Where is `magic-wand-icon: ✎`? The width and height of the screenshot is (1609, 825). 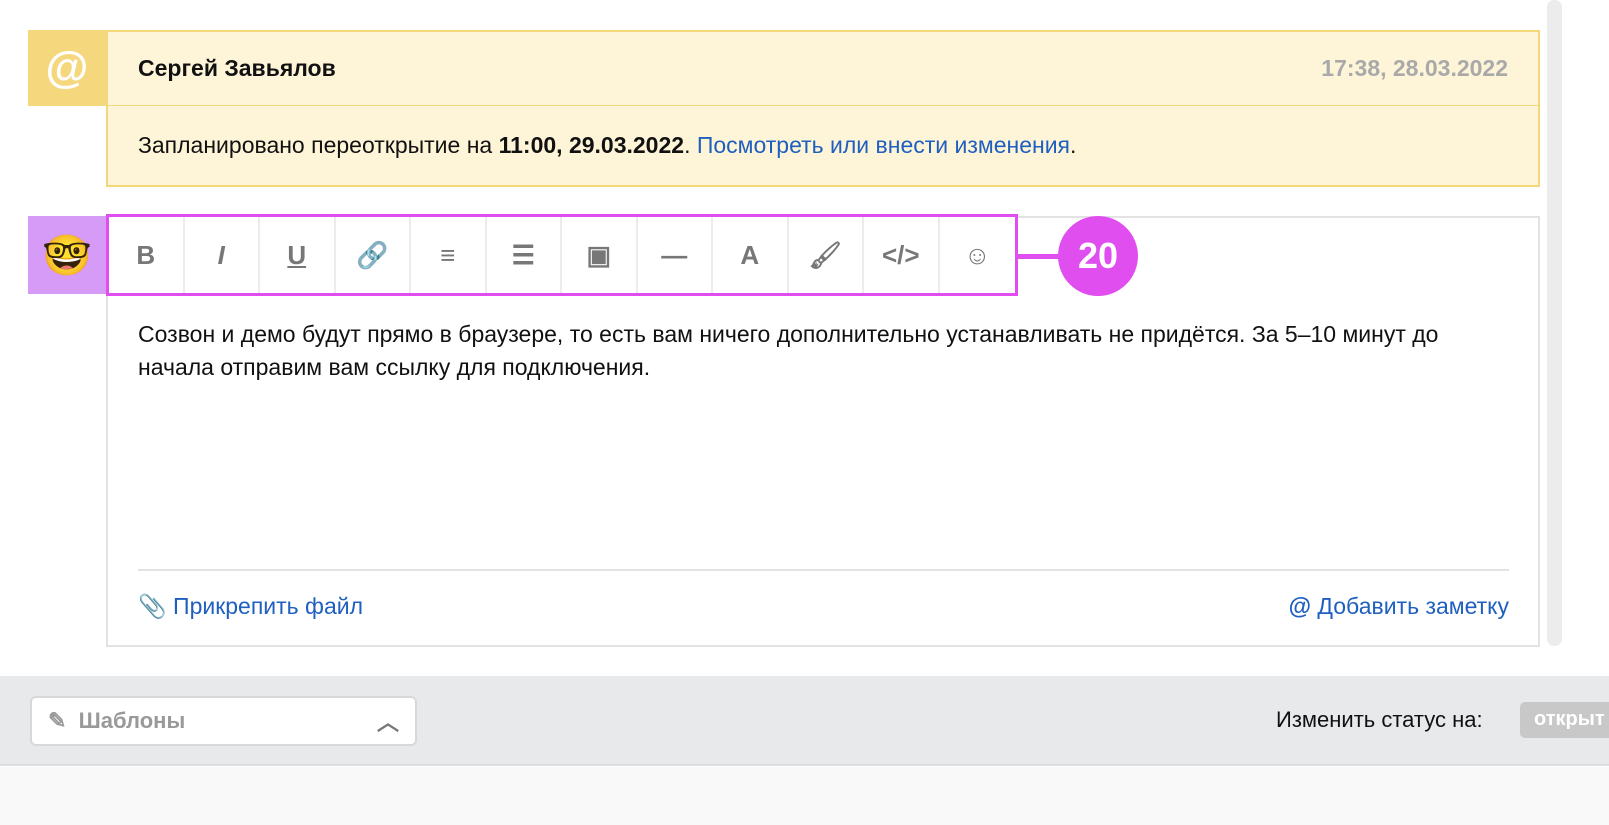
magic-wand-icon: ✎ is located at coordinates (57, 720).